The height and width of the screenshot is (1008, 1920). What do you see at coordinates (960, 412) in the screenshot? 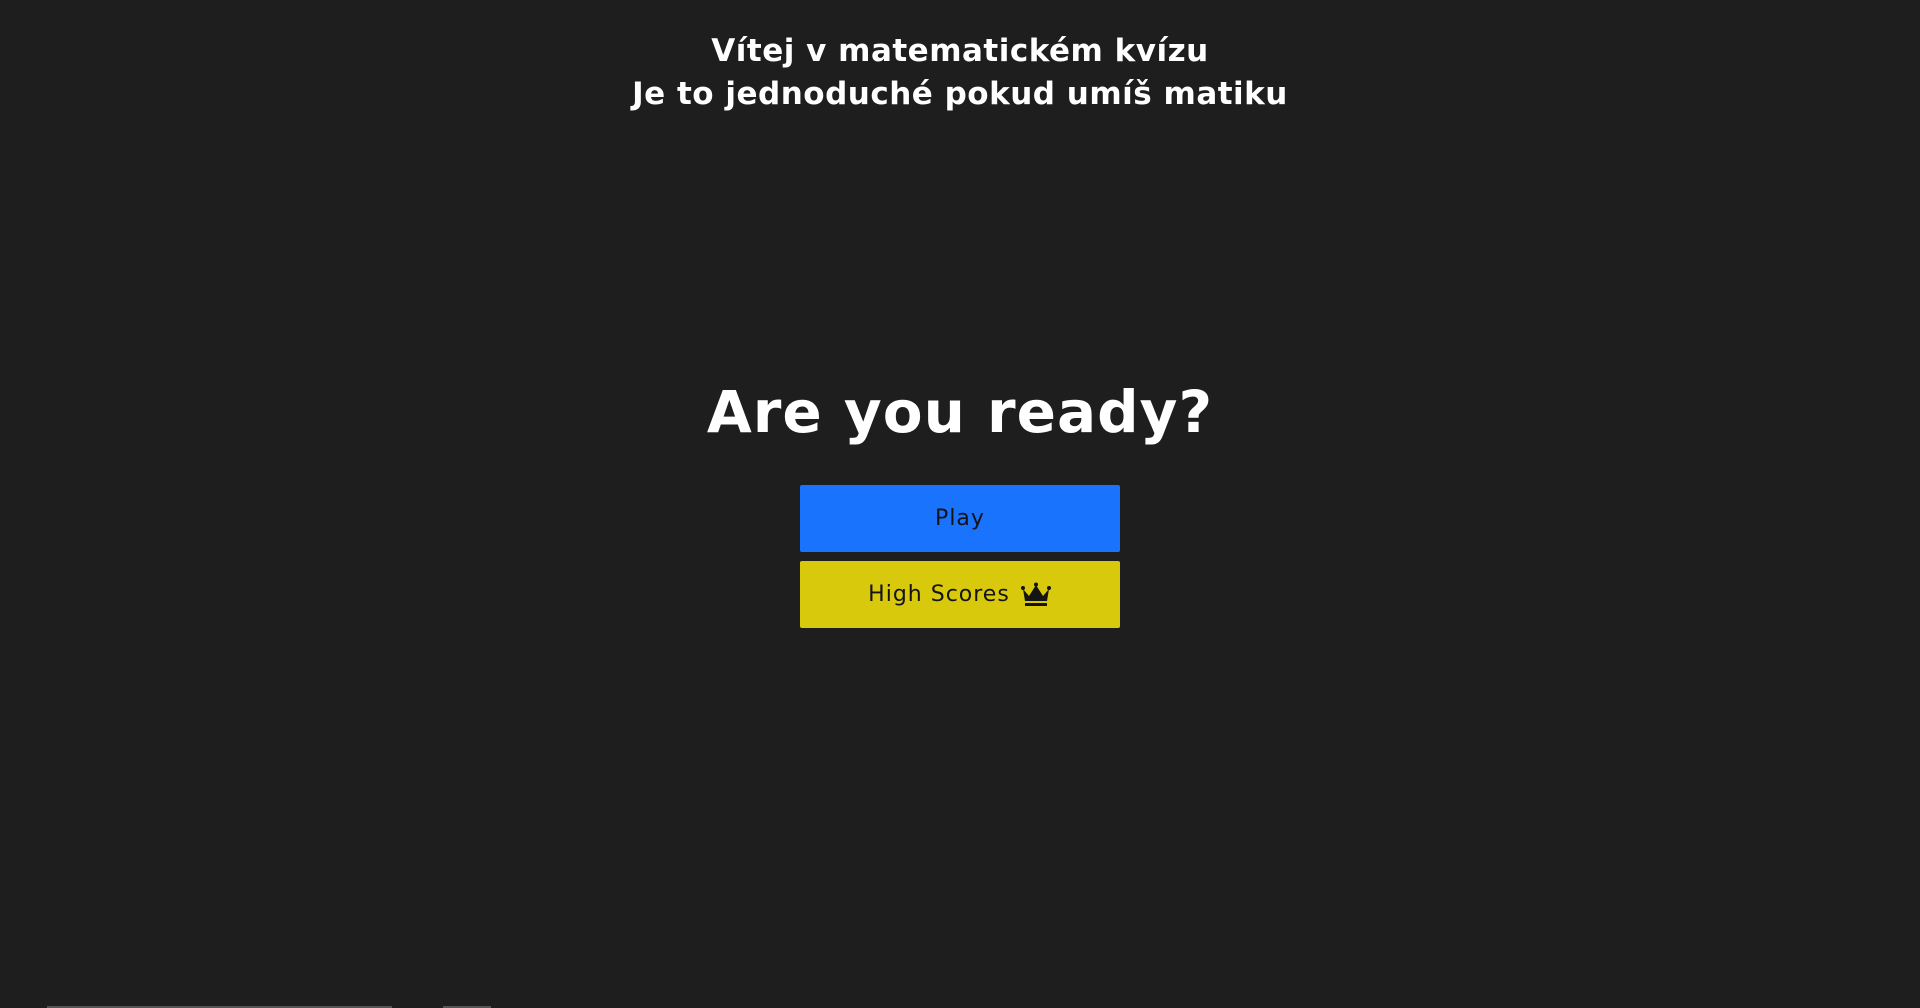
I see `ready-title: Are you ready?` at bounding box center [960, 412].